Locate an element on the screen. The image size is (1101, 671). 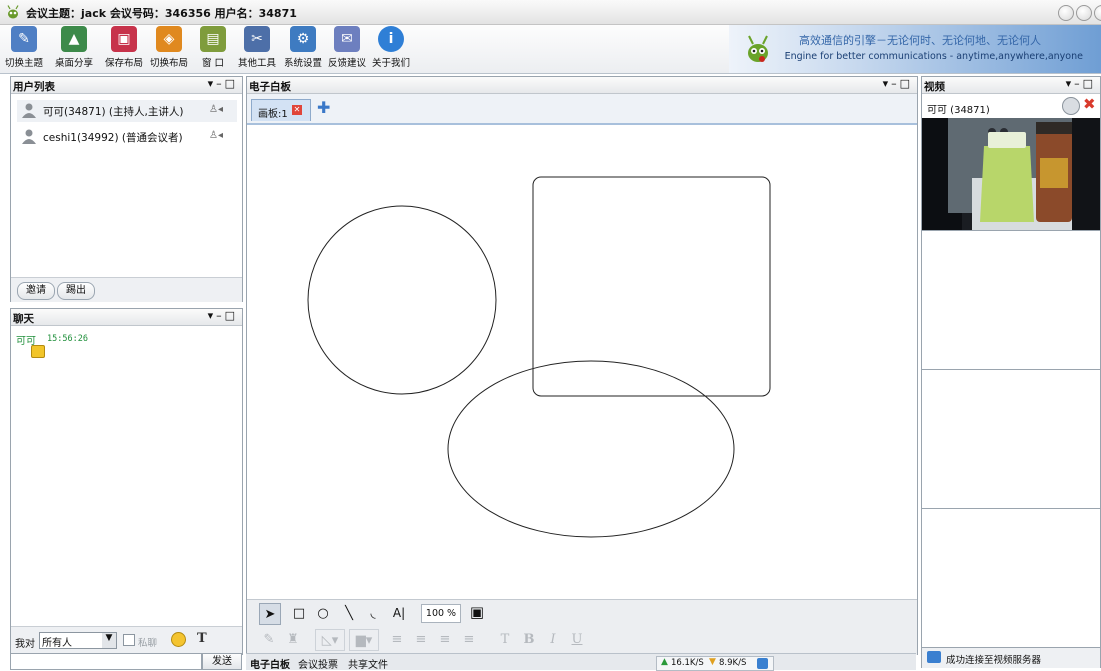
user-avatar-icon is located at coordinates (29, 110).